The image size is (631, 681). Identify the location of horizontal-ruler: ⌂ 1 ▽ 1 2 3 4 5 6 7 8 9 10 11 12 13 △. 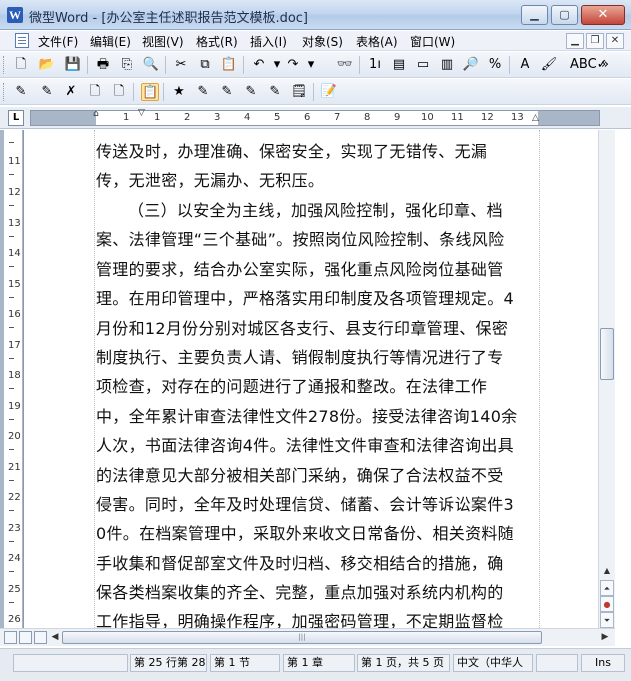
(315, 117).